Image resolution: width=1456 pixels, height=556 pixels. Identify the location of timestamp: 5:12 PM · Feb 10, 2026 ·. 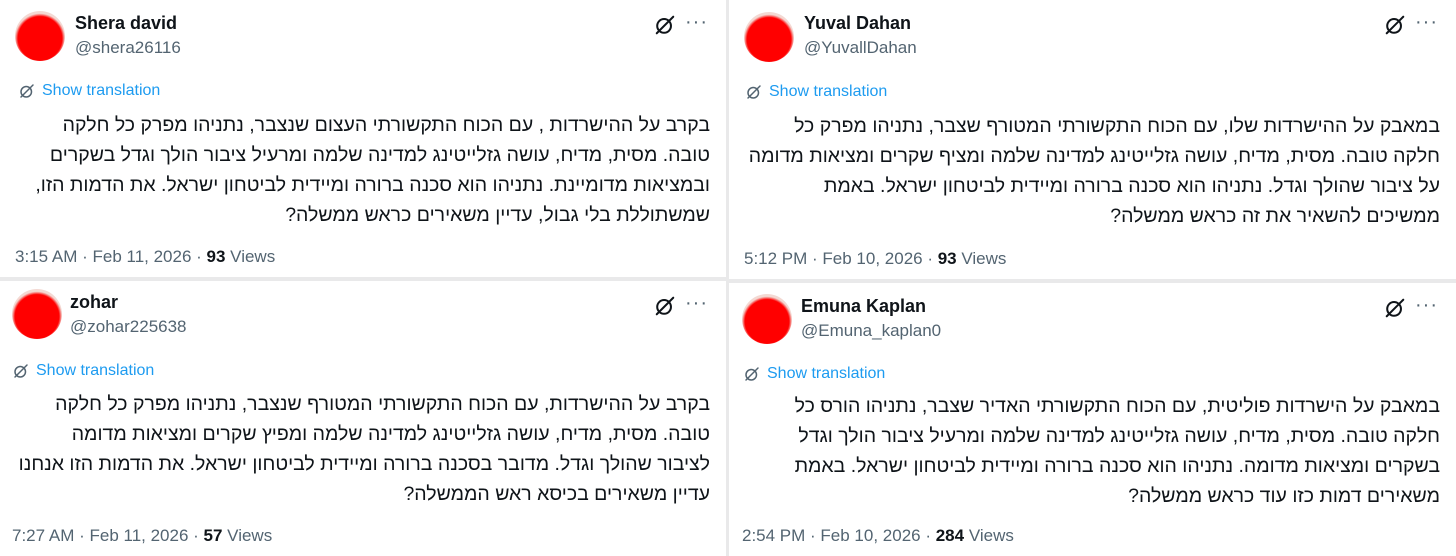
(841, 258).